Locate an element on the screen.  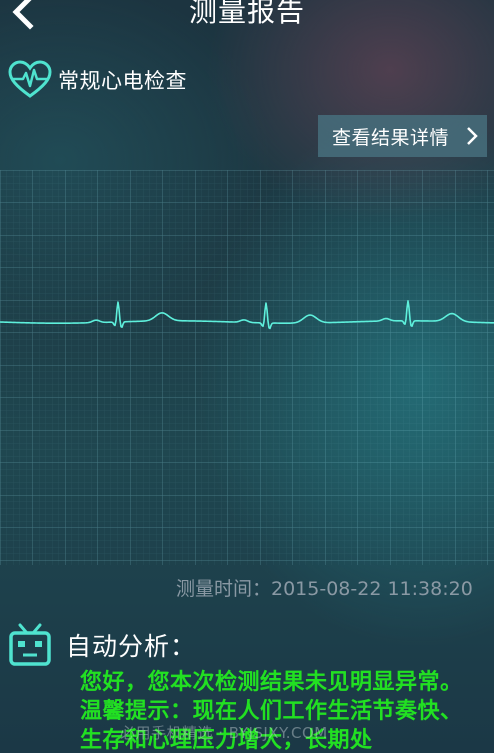
heart-pulse-icon is located at coordinates (30, 79).